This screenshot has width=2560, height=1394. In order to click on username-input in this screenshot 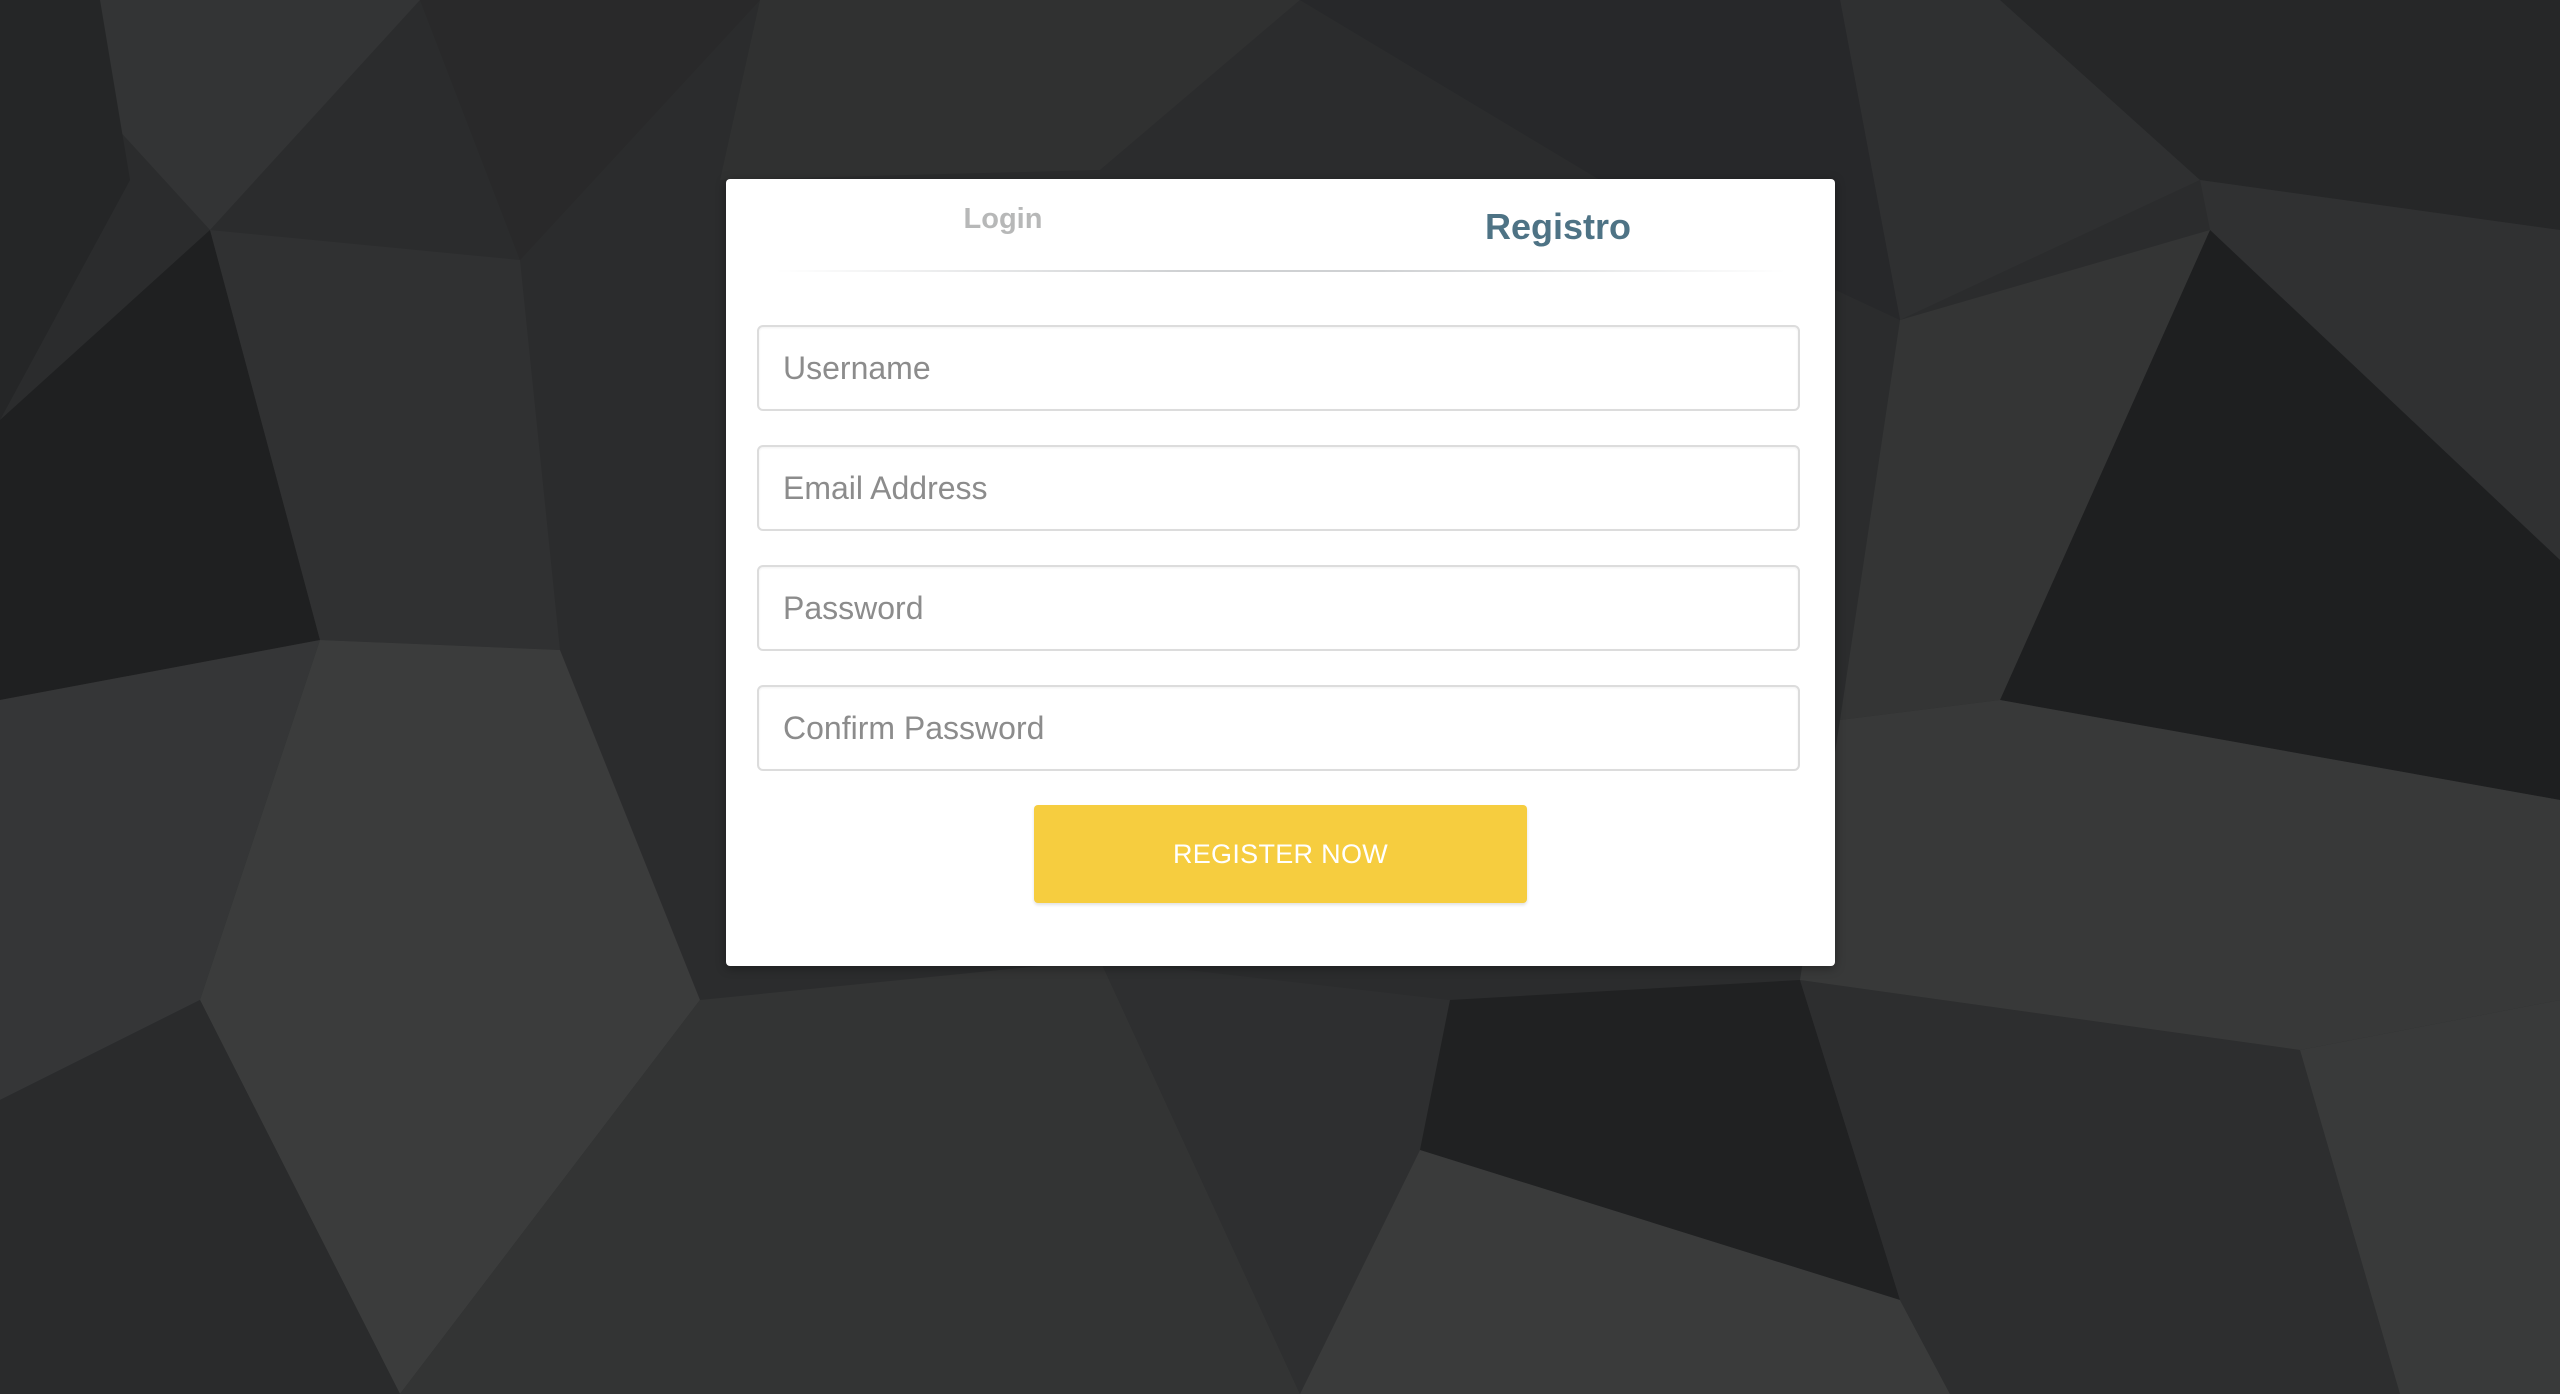, I will do `click(1278, 368)`.